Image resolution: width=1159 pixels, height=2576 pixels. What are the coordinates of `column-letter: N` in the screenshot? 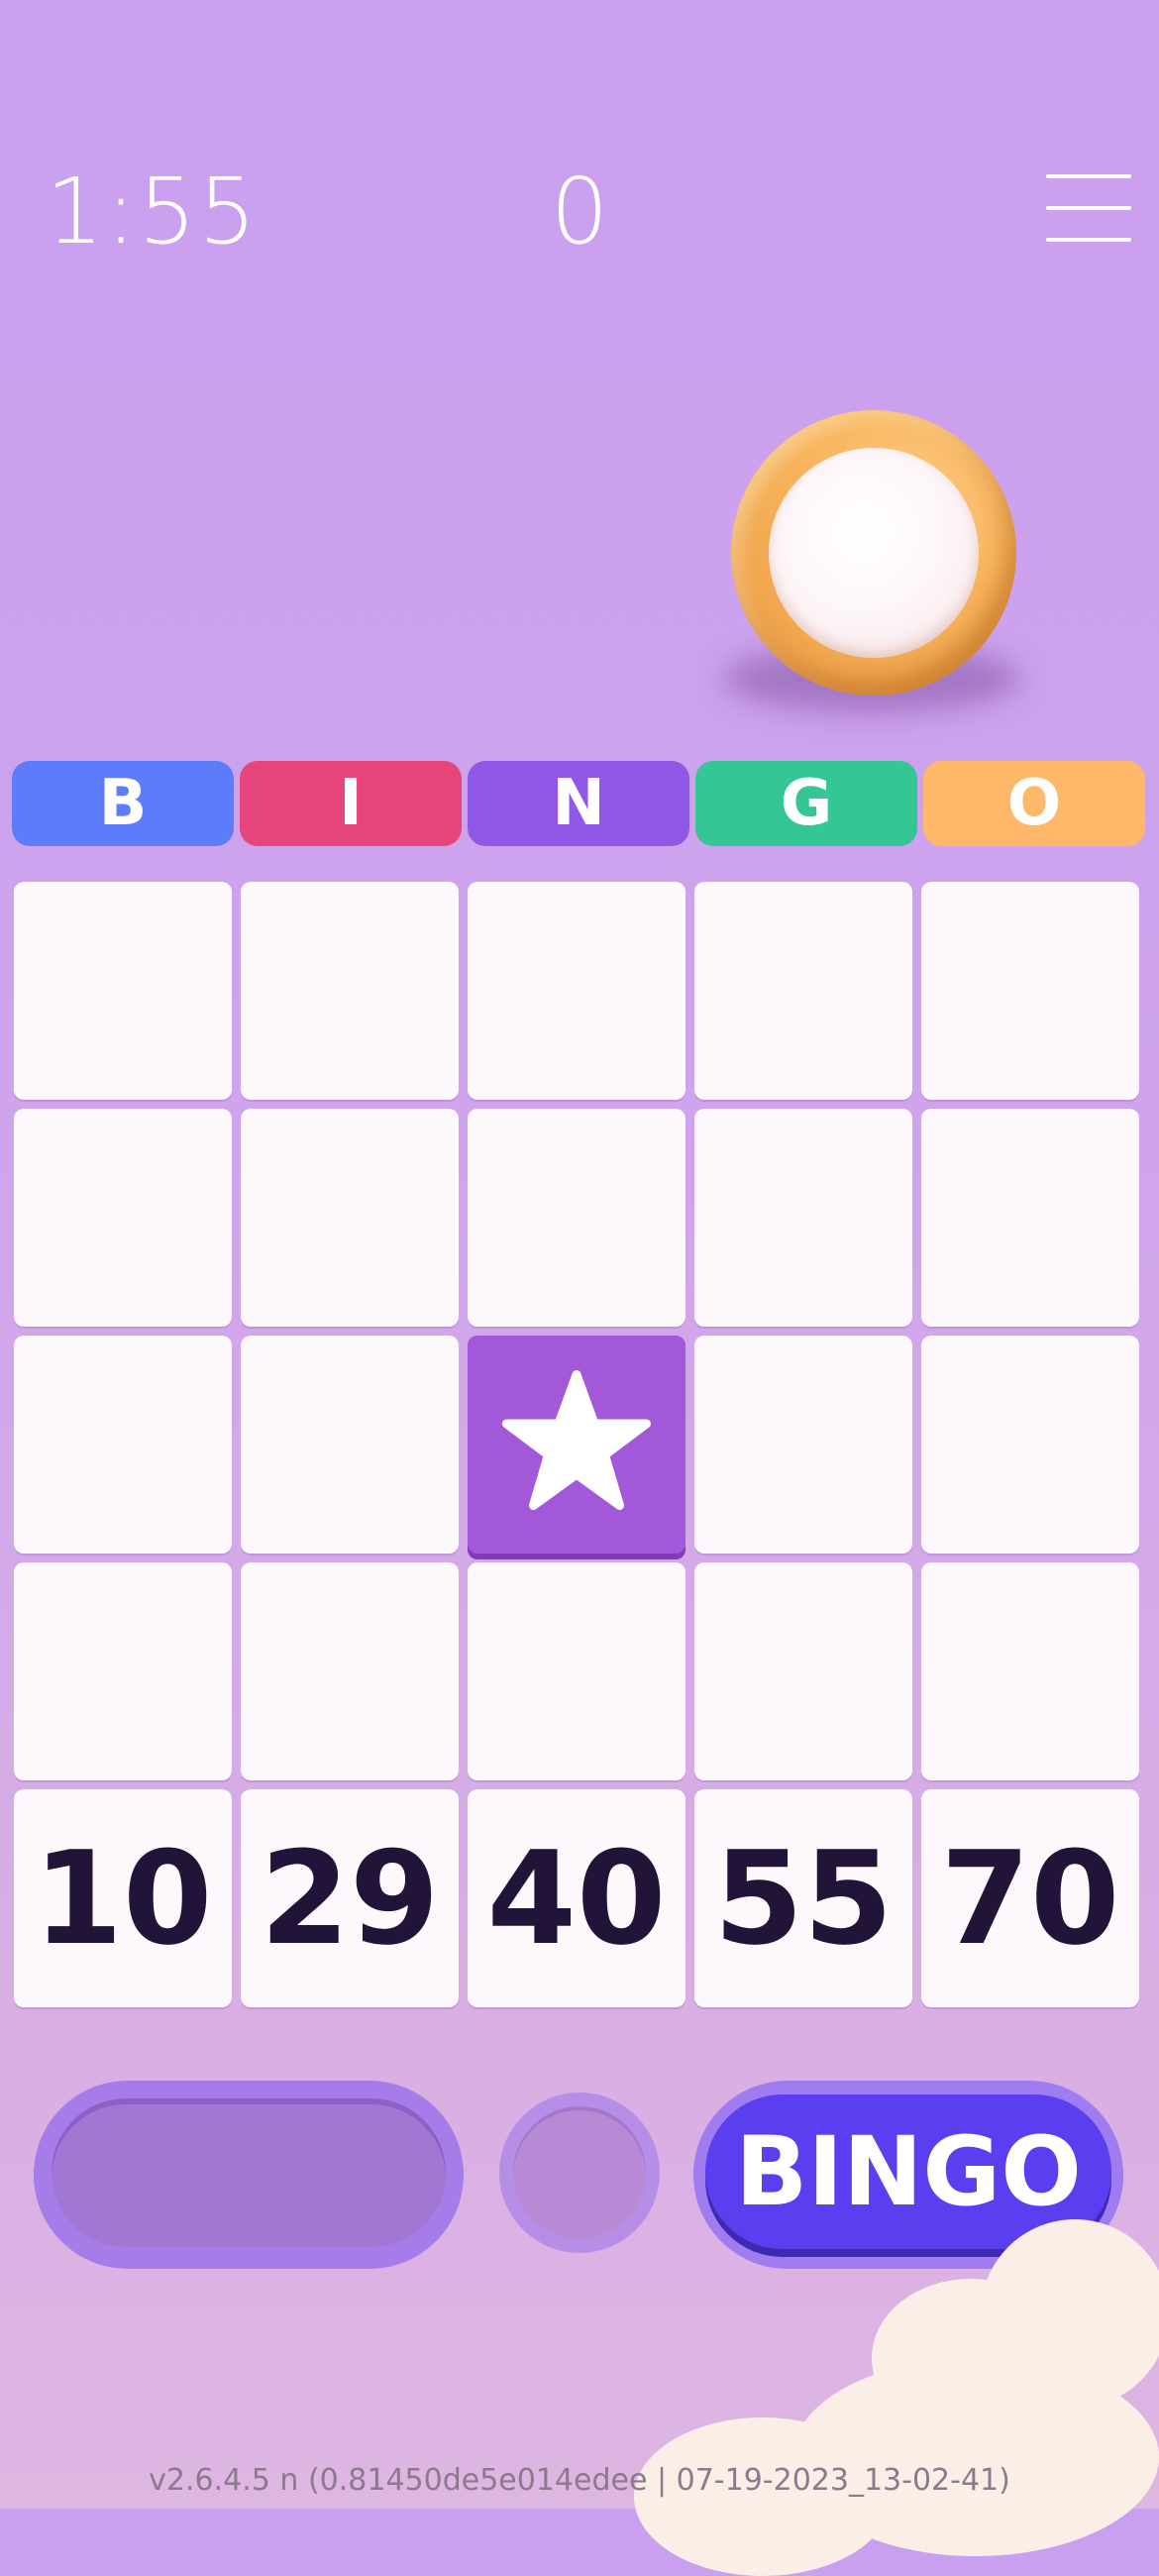 It's located at (579, 803).